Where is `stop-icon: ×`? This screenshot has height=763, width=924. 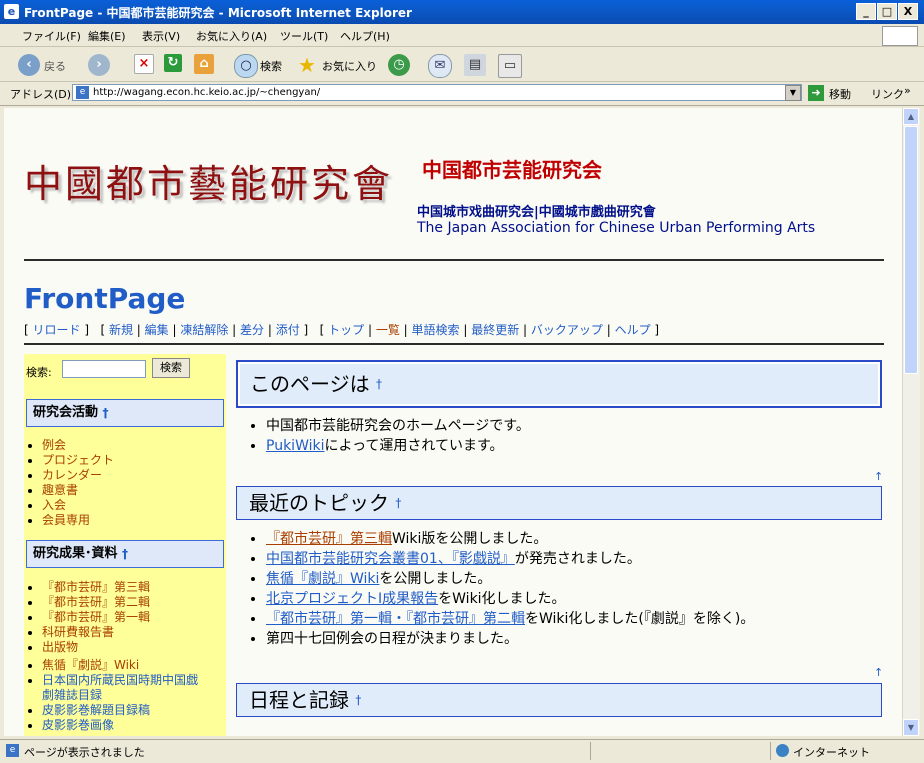
stop-icon: × is located at coordinates (144, 64).